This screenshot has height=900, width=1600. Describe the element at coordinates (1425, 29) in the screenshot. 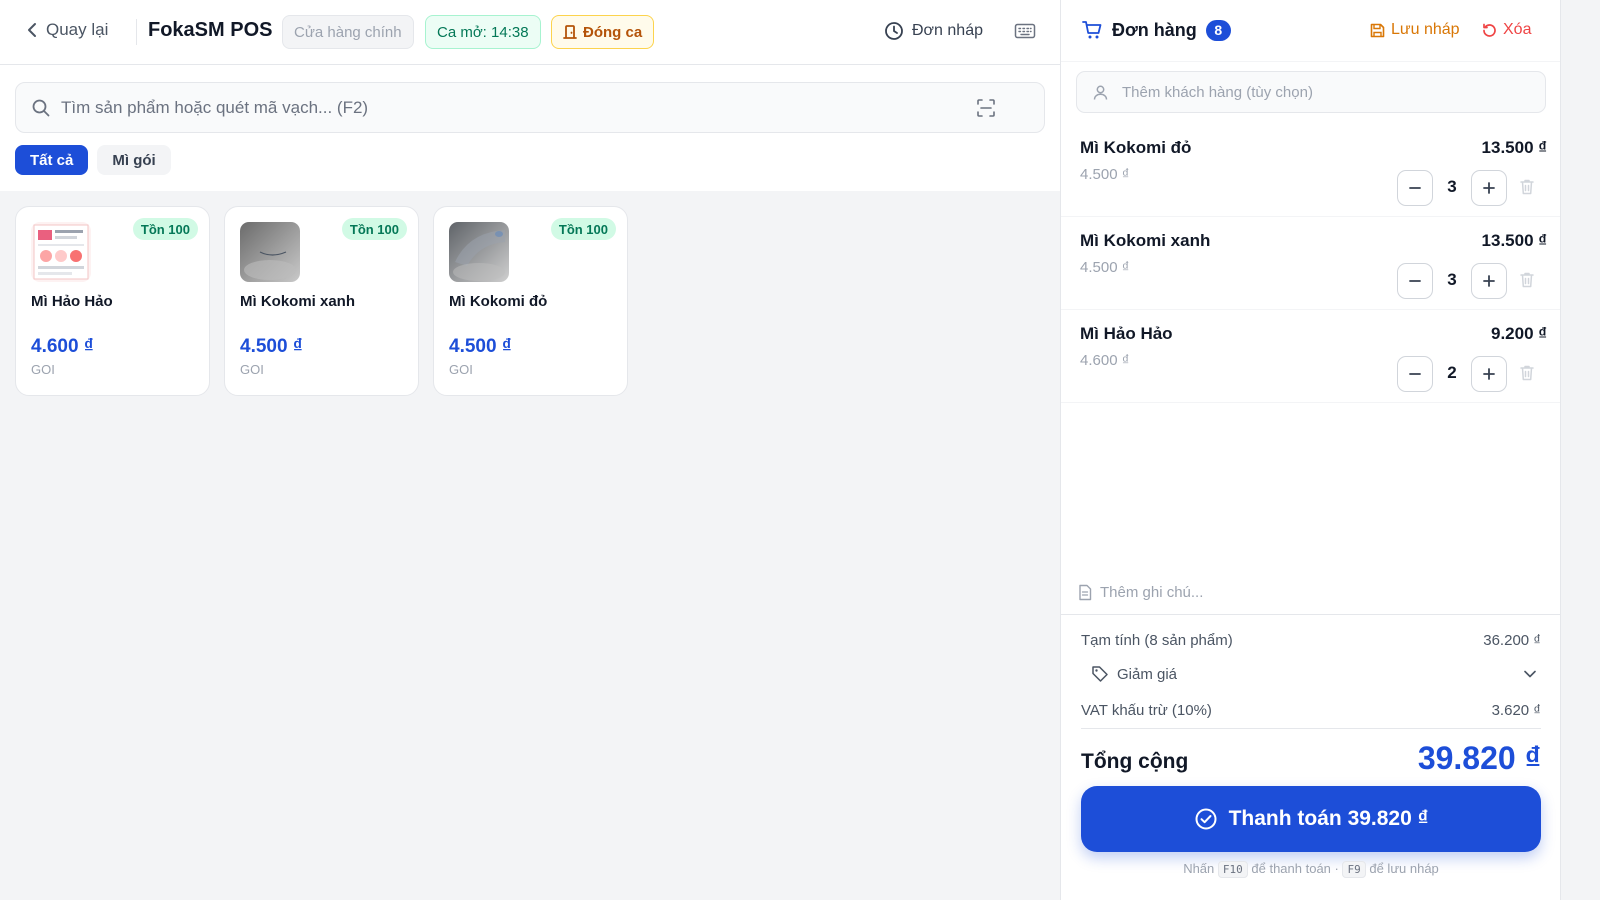

I see `save-draft-label: Lưu nháp` at that location.